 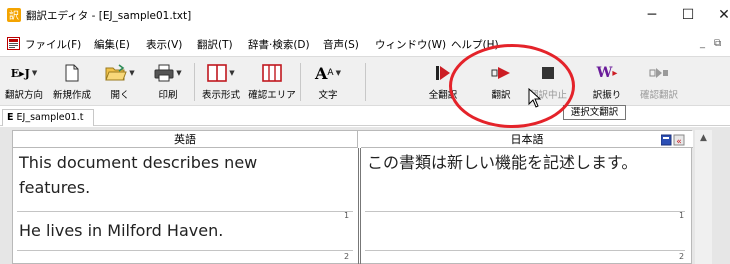 What do you see at coordinates (475, 44) in the screenshot?
I see `menu-help: ヘルプ(H)` at bounding box center [475, 44].